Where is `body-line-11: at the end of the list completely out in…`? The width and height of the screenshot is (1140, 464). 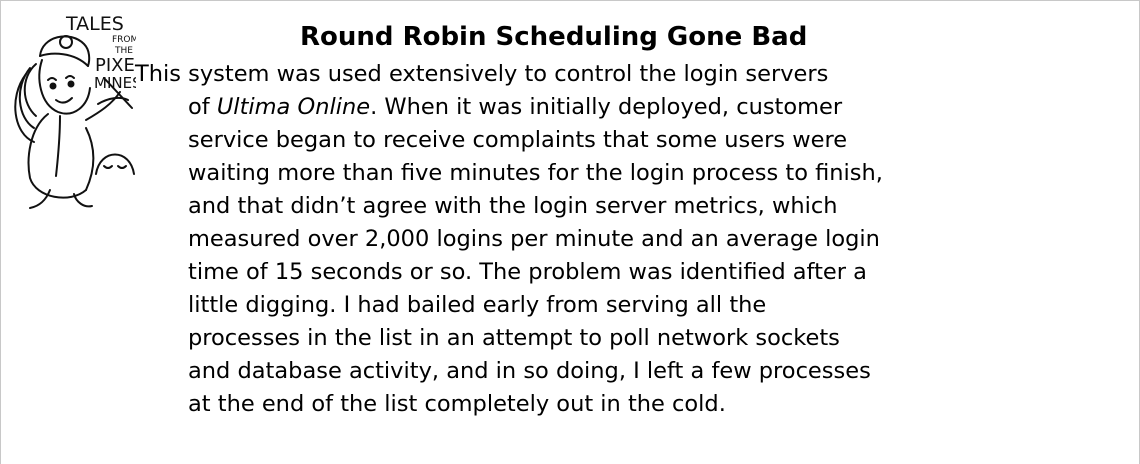
body-line-11: at the end of the list completely out in… is located at coordinates (457, 404).